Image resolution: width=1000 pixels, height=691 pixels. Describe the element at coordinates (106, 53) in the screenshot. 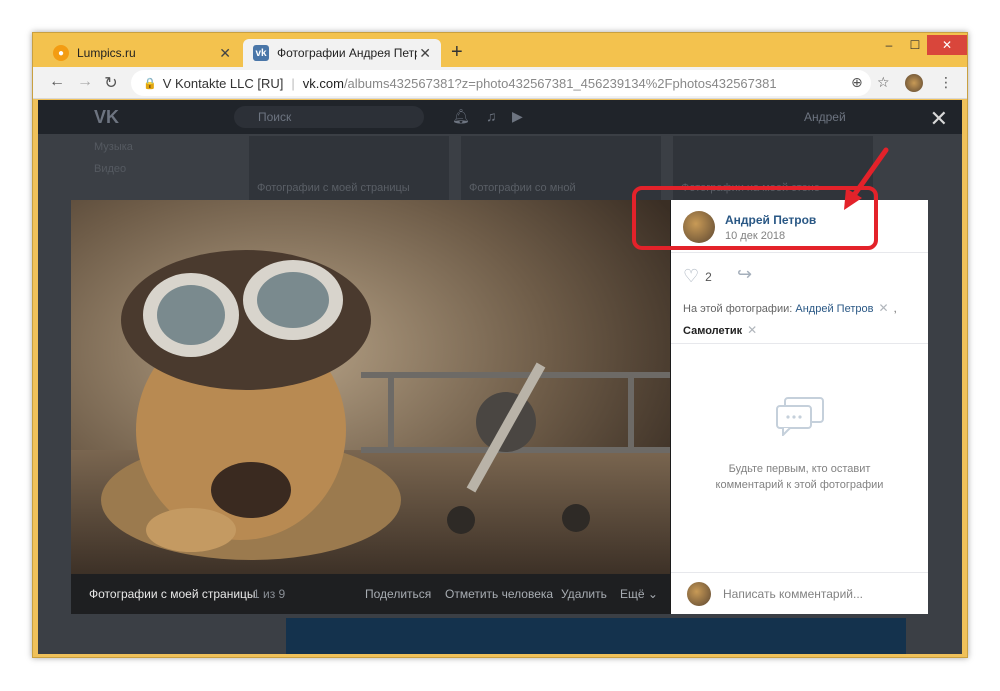

I see `tab-title: Lumpics.ru` at that location.